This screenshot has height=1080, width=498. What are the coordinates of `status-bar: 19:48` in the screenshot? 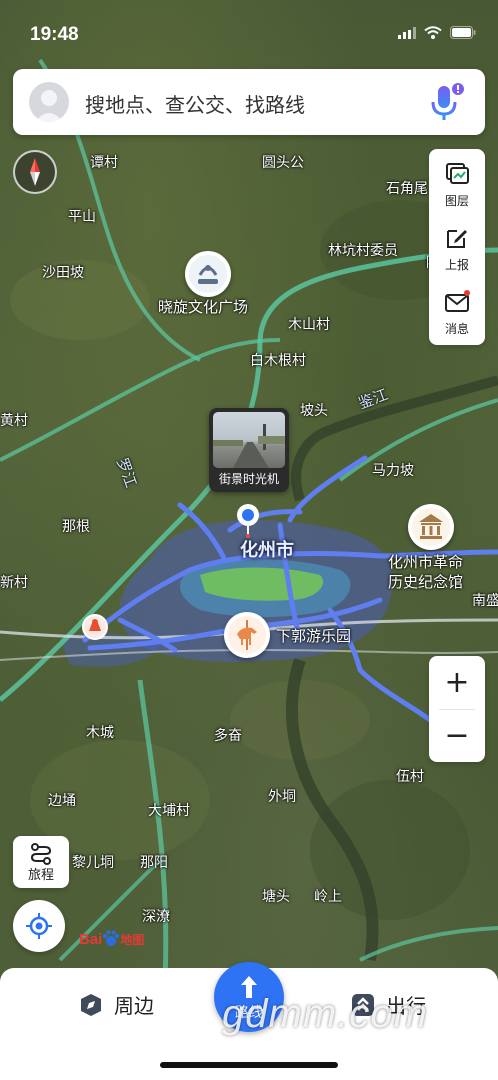 It's located at (249, 30).